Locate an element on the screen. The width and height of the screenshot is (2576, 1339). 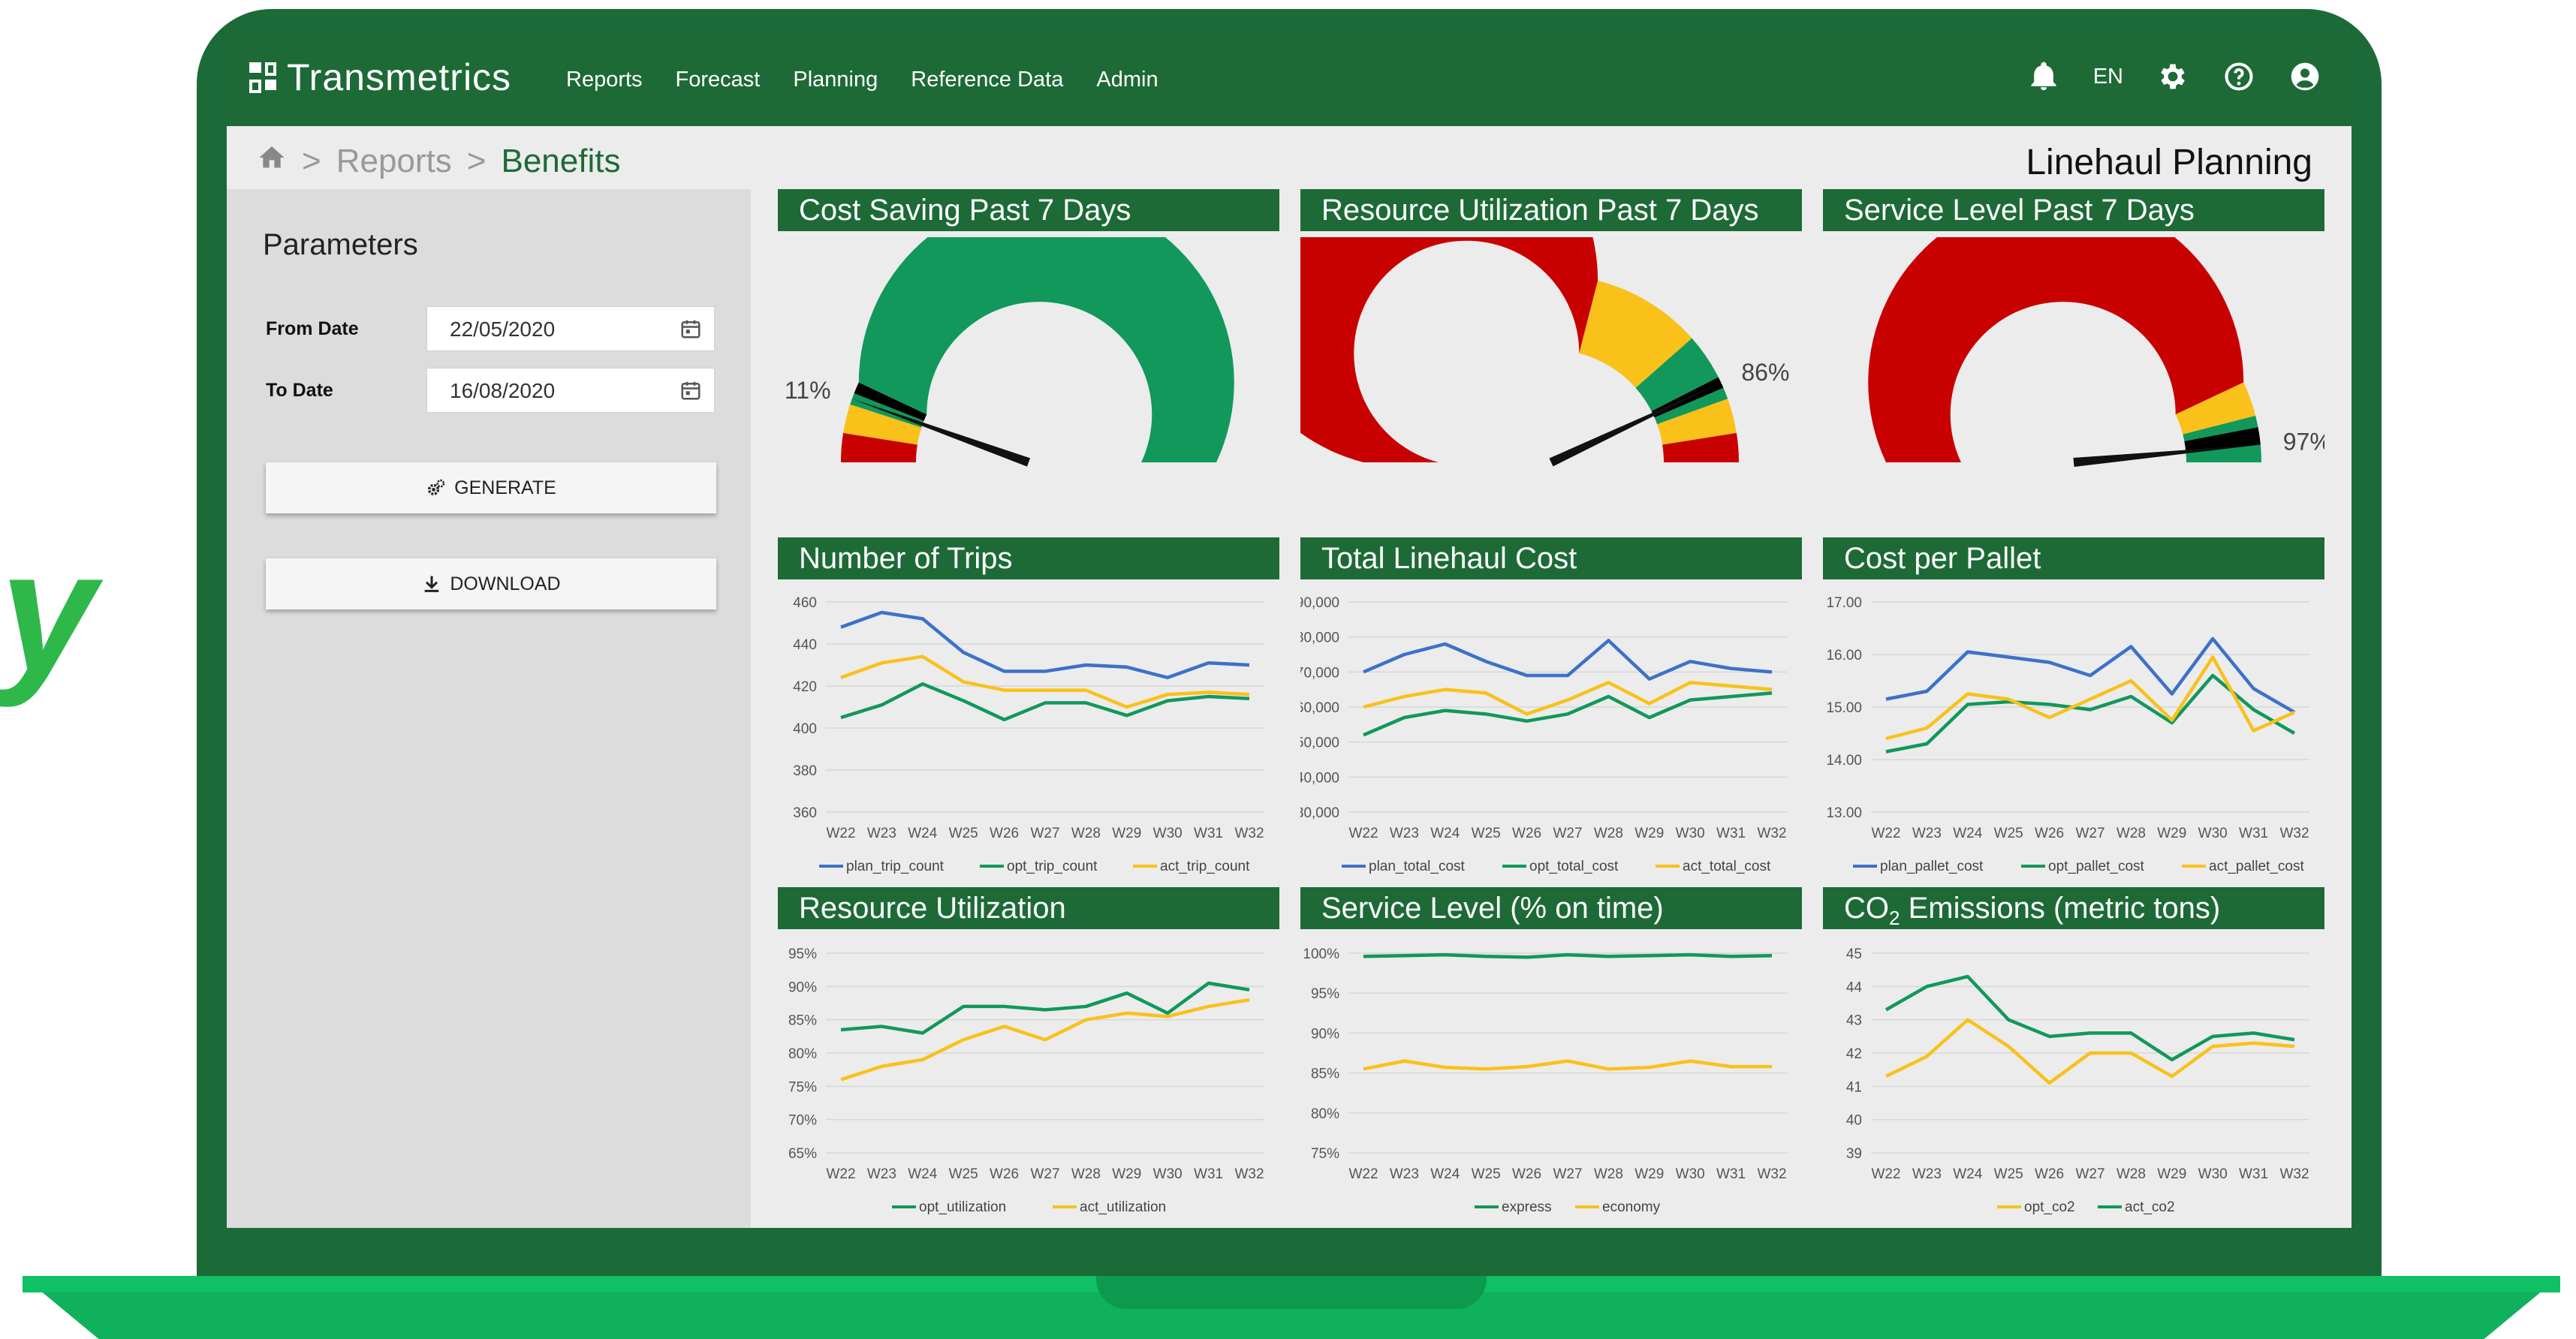
y-tick-label: 40 is located at coordinates (1854, 1121).